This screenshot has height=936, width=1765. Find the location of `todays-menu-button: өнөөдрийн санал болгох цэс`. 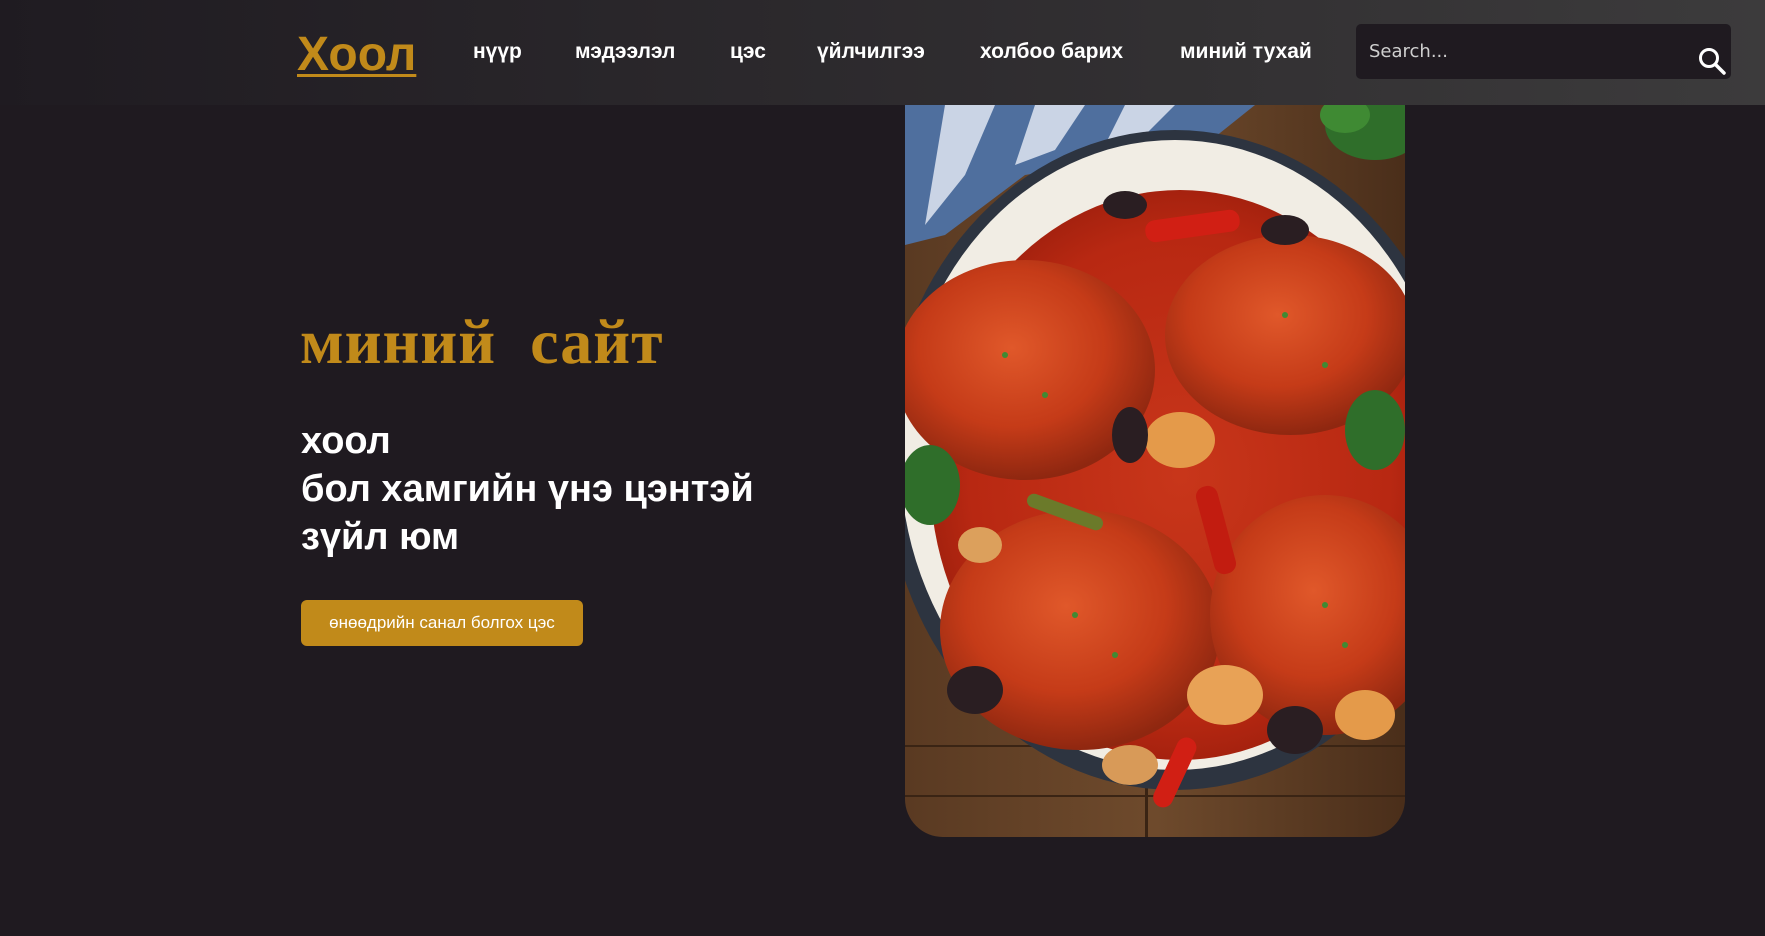

todays-menu-button: өнөөдрийн санал болгох цэс is located at coordinates (442, 623).